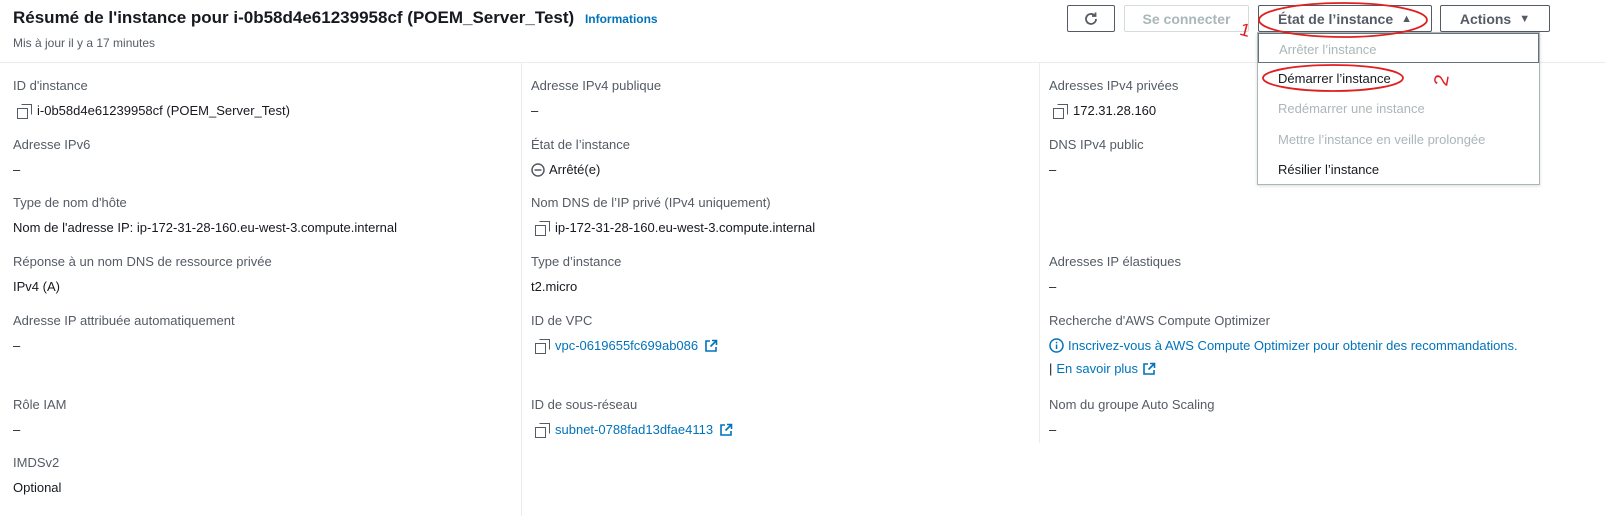 Image resolution: width=1606 pixels, height=516 pixels. Describe the element at coordinates (651, 202) in the screenshot. I see `field-label: Nom DNS de l’IP privé (IPv4 uniquement)` at that location.